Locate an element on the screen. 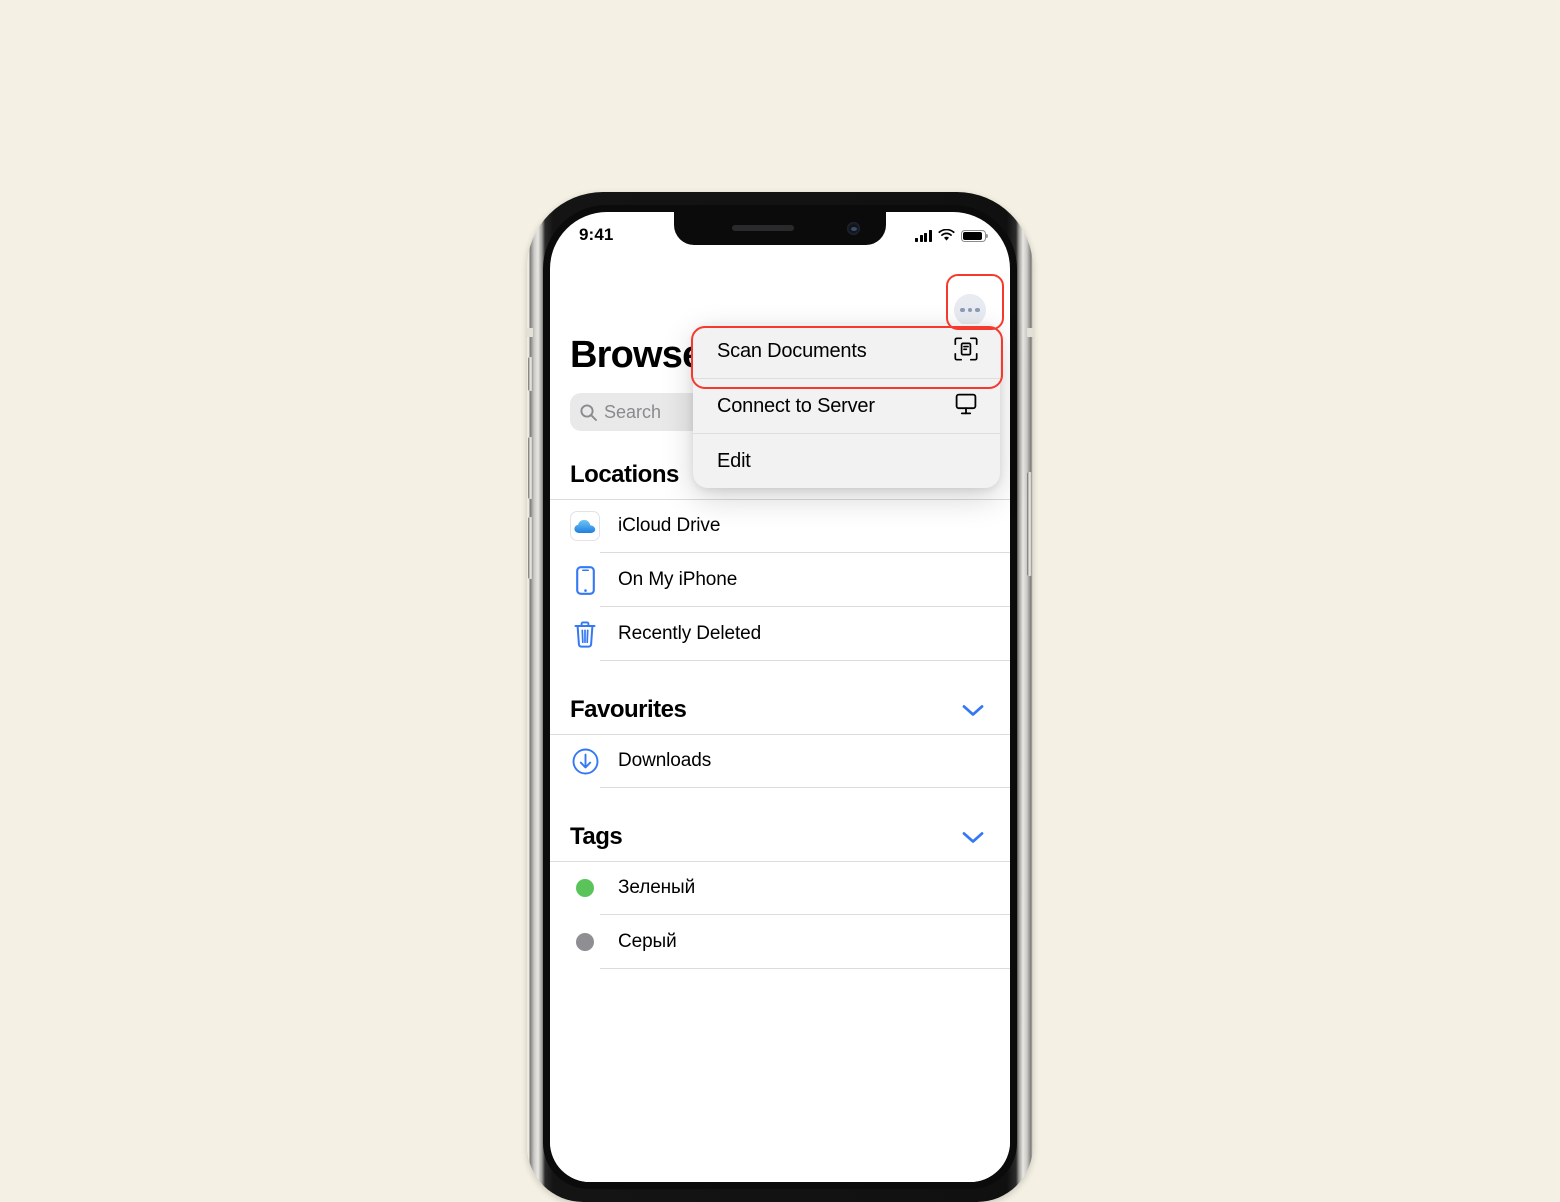 The height and width of the screenshot is (1202, 1560). icloud-drive-icon is located at coordinates (585, 526).